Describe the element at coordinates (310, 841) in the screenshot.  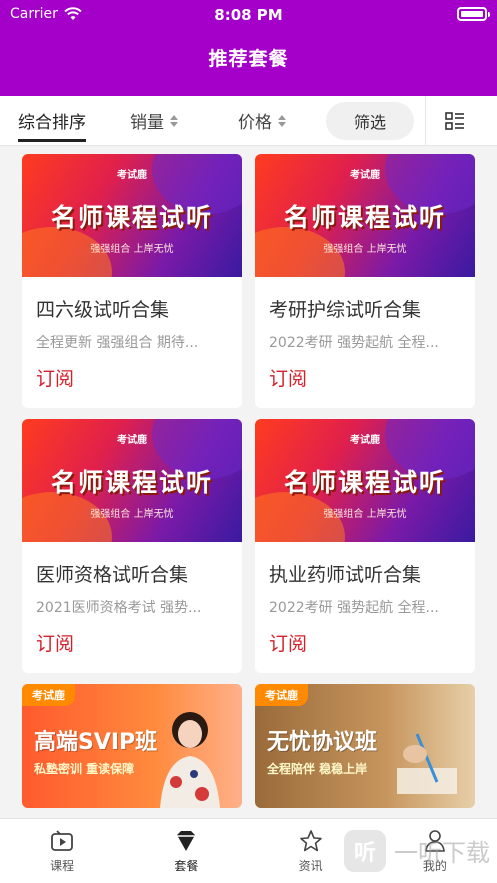
I see `star-icon` at that location.